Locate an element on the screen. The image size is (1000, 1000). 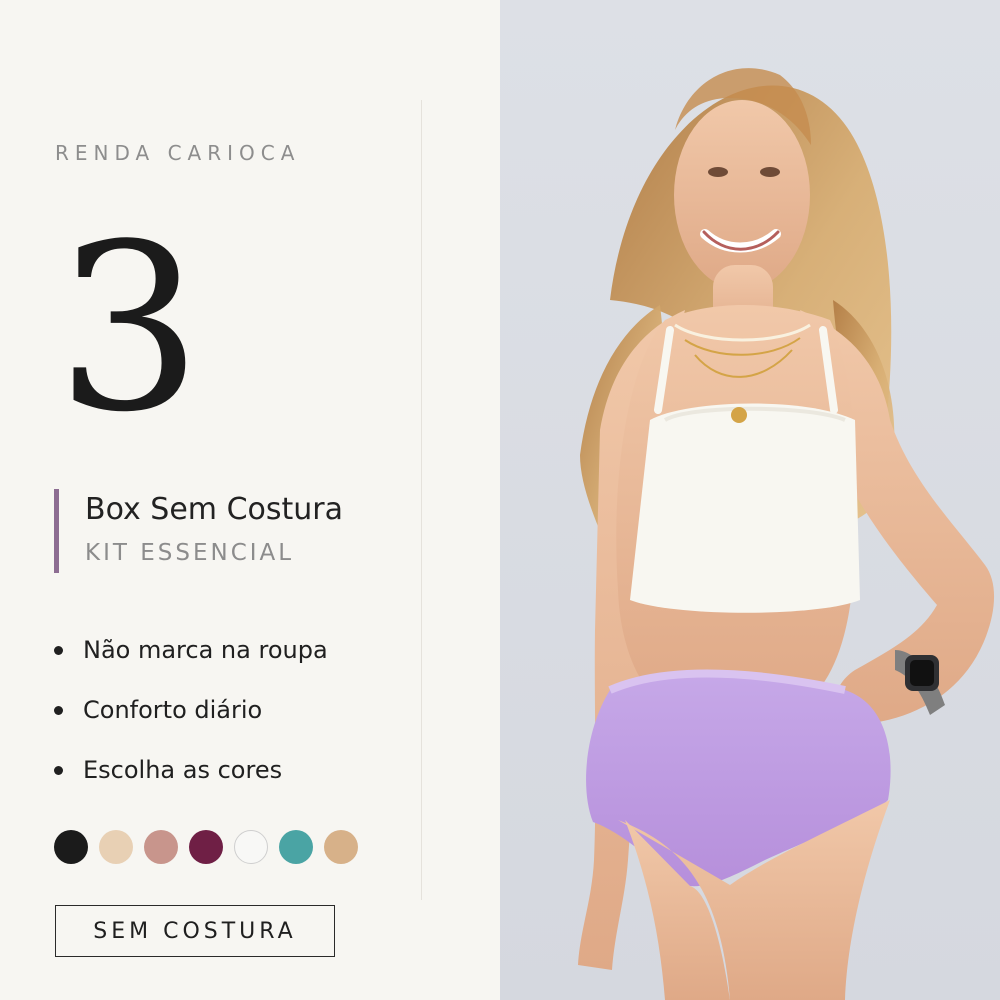
feature-item: Não marca na roupa is located at coordinates (191, 650).